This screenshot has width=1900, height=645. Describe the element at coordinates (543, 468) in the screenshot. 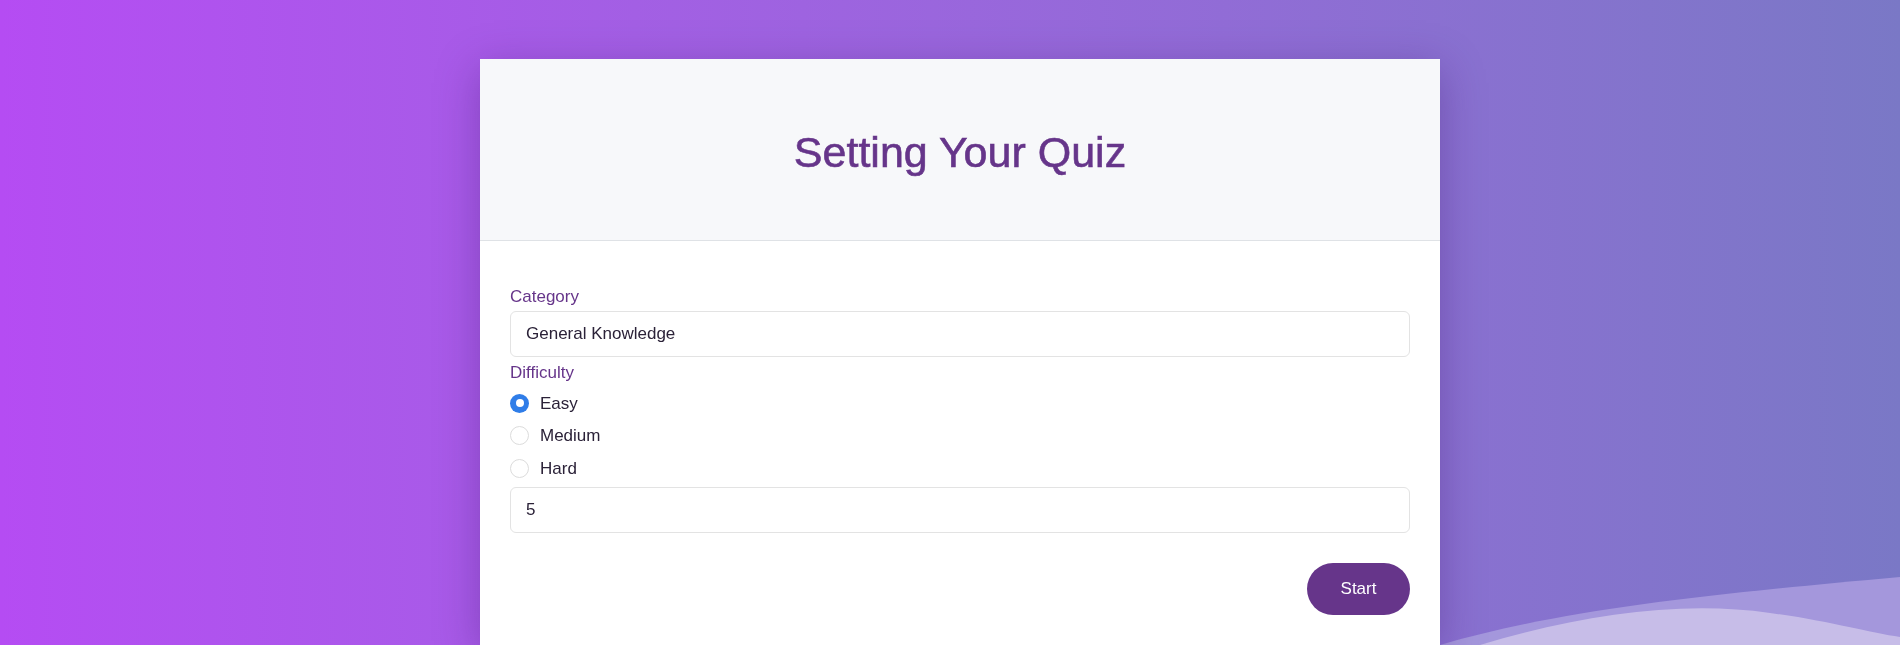

I see `radio-option: Hard` at that location.